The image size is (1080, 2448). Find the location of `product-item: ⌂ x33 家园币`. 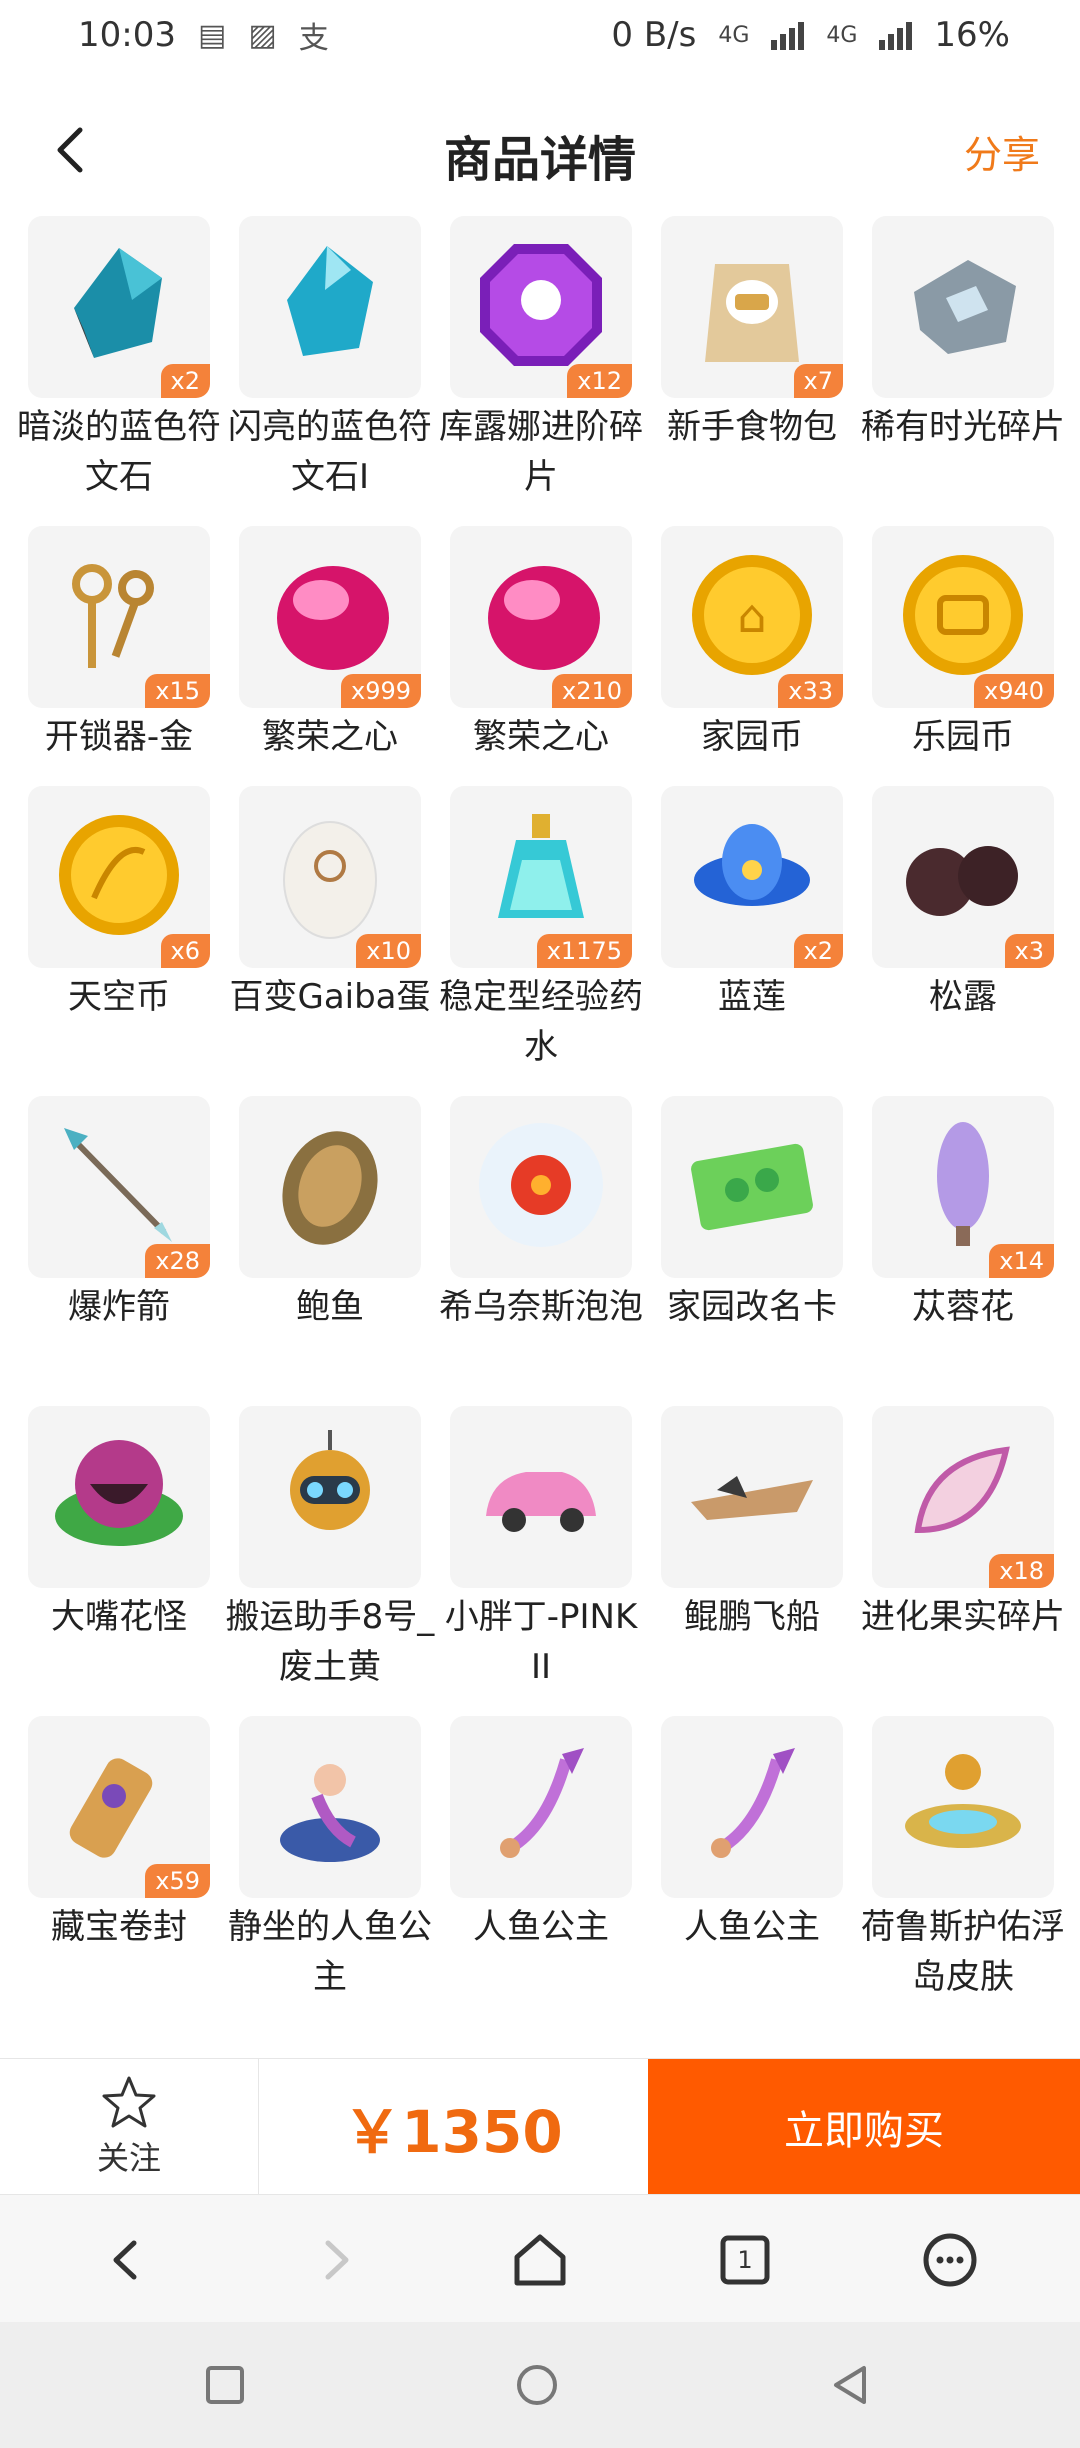

product-item: ⌂ x33 家园币 is located at coordinates (752, 656).